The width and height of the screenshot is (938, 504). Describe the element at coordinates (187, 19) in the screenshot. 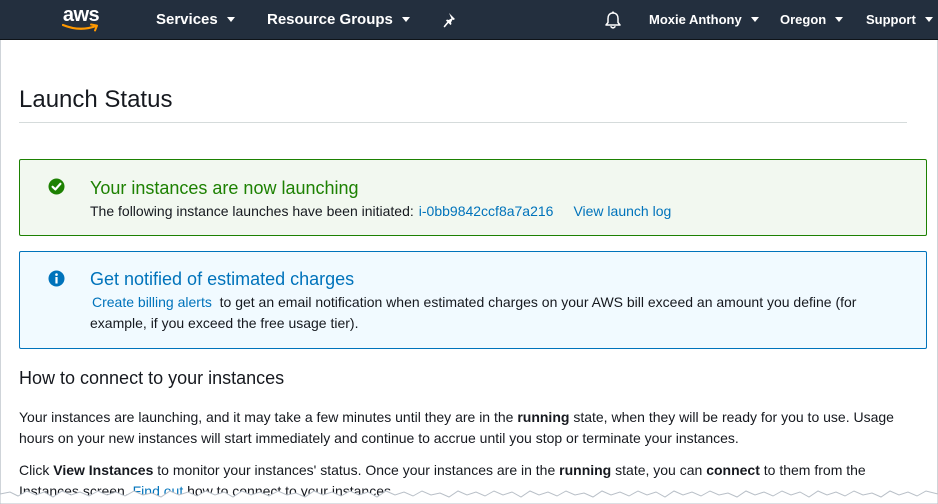

I see `services-label: Services` at that location.